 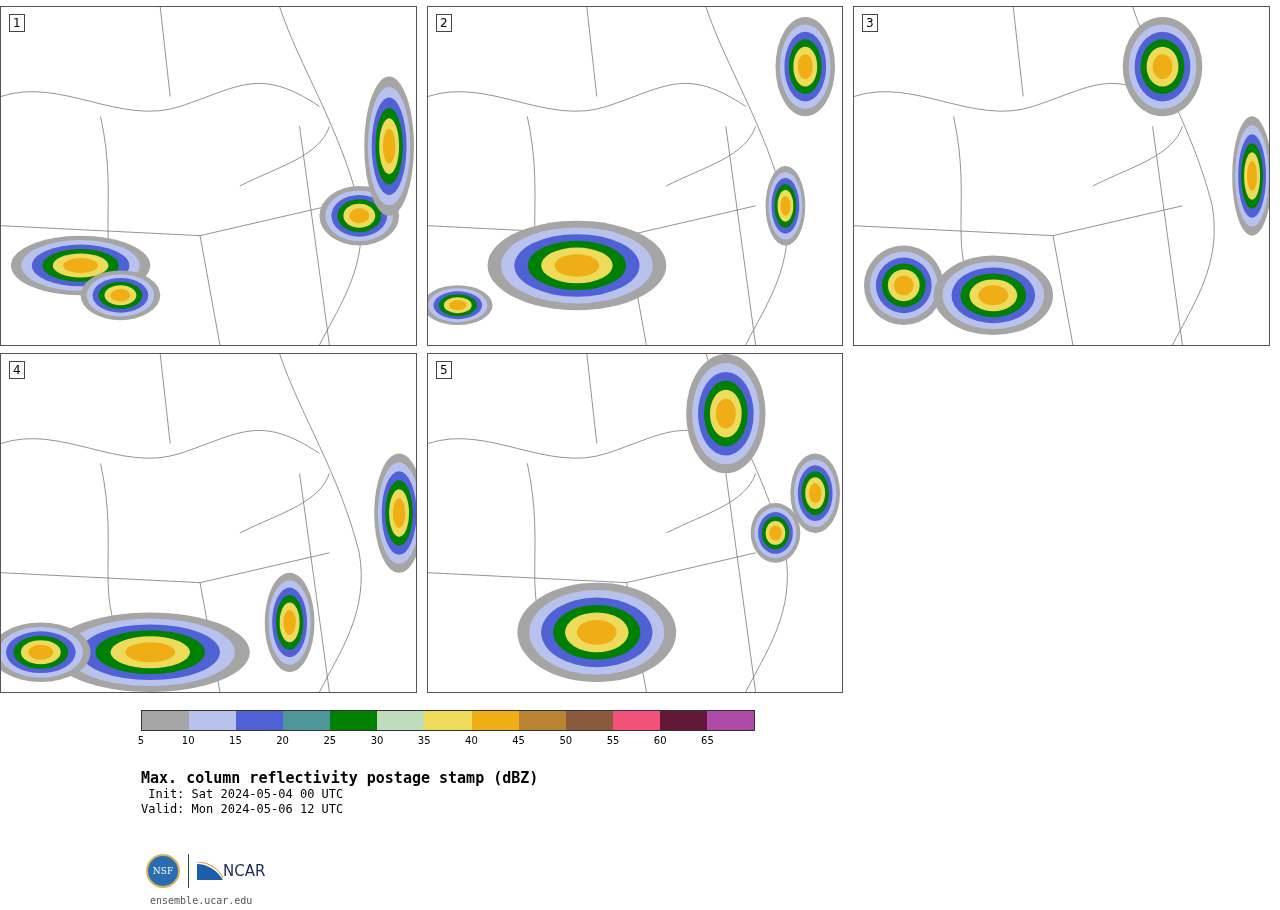 What do you see at coordinates (340, 778) in the screenshot?
I see `plot-title: Max. column reflectivity postage stamp (dBZ)` at bounding box center [340, 778].